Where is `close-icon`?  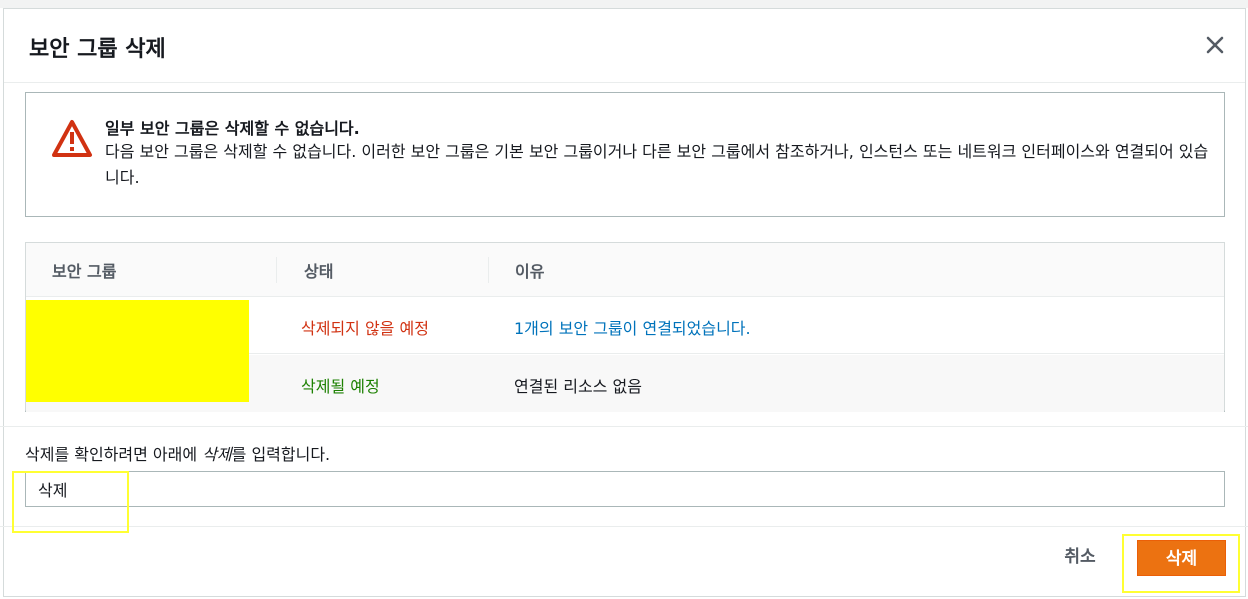
close-icon is located at coordinates (1215, 45).